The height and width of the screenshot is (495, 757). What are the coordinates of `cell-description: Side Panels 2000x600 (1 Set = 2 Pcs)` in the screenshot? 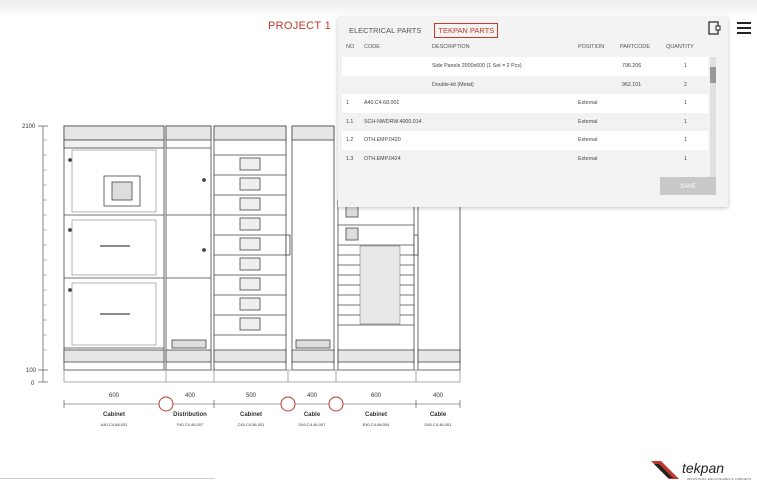 It's located at (477, 66).